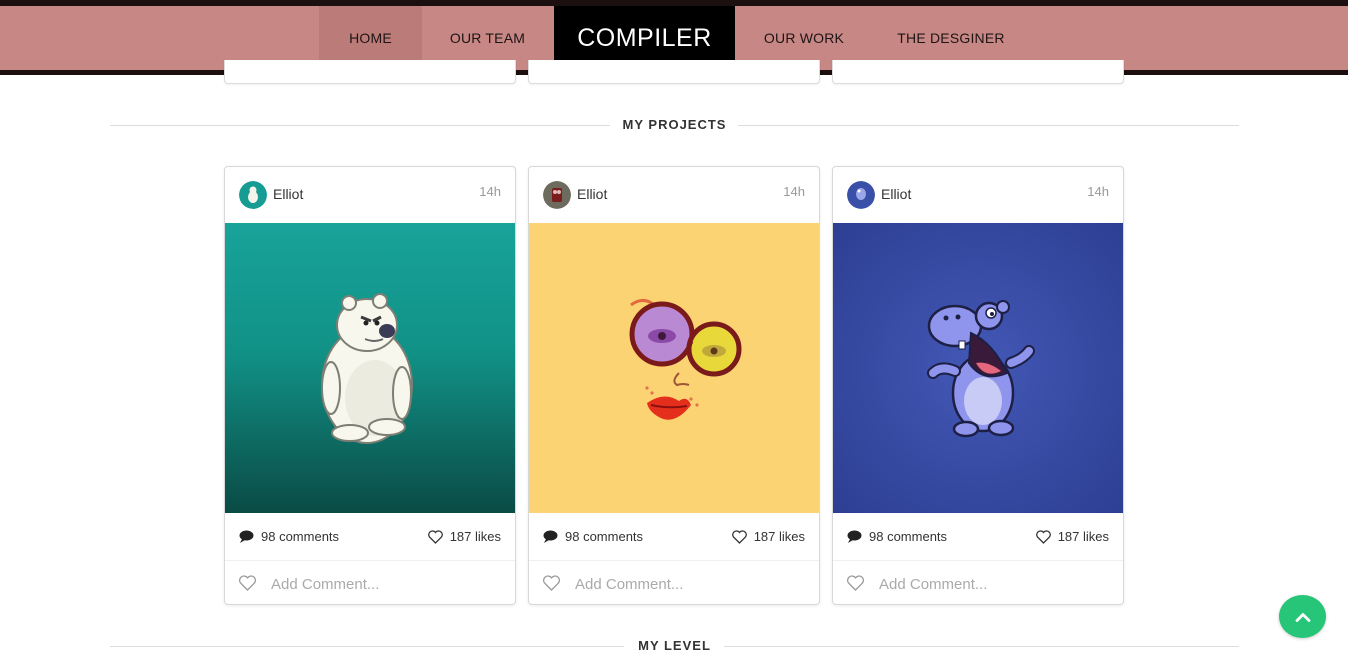 This screenshot has width=1348, height=656. I want to click on projects-section-header: MY PROJECTS, so click(674, 125).